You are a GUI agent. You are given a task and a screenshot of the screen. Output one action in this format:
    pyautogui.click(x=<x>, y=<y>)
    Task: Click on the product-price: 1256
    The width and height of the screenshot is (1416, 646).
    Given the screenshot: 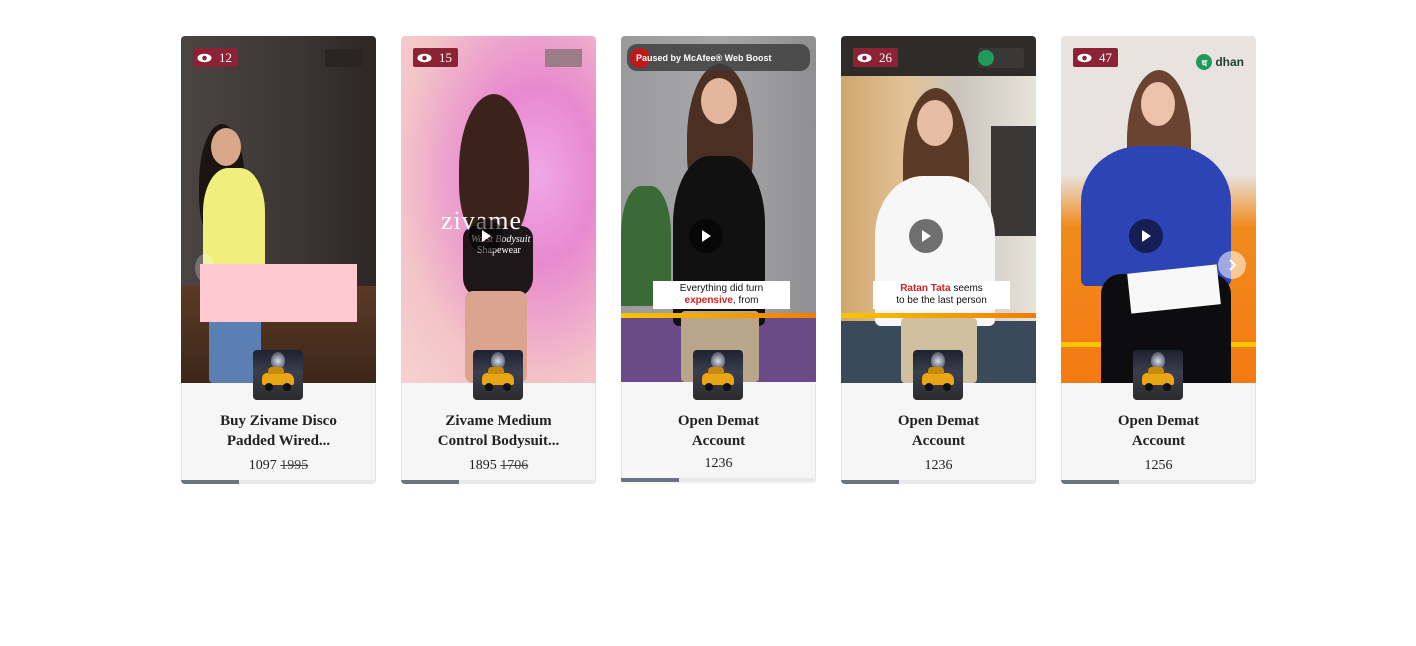 What is the action you would take?
    pyautogui.click(x=1158, y=466)
    